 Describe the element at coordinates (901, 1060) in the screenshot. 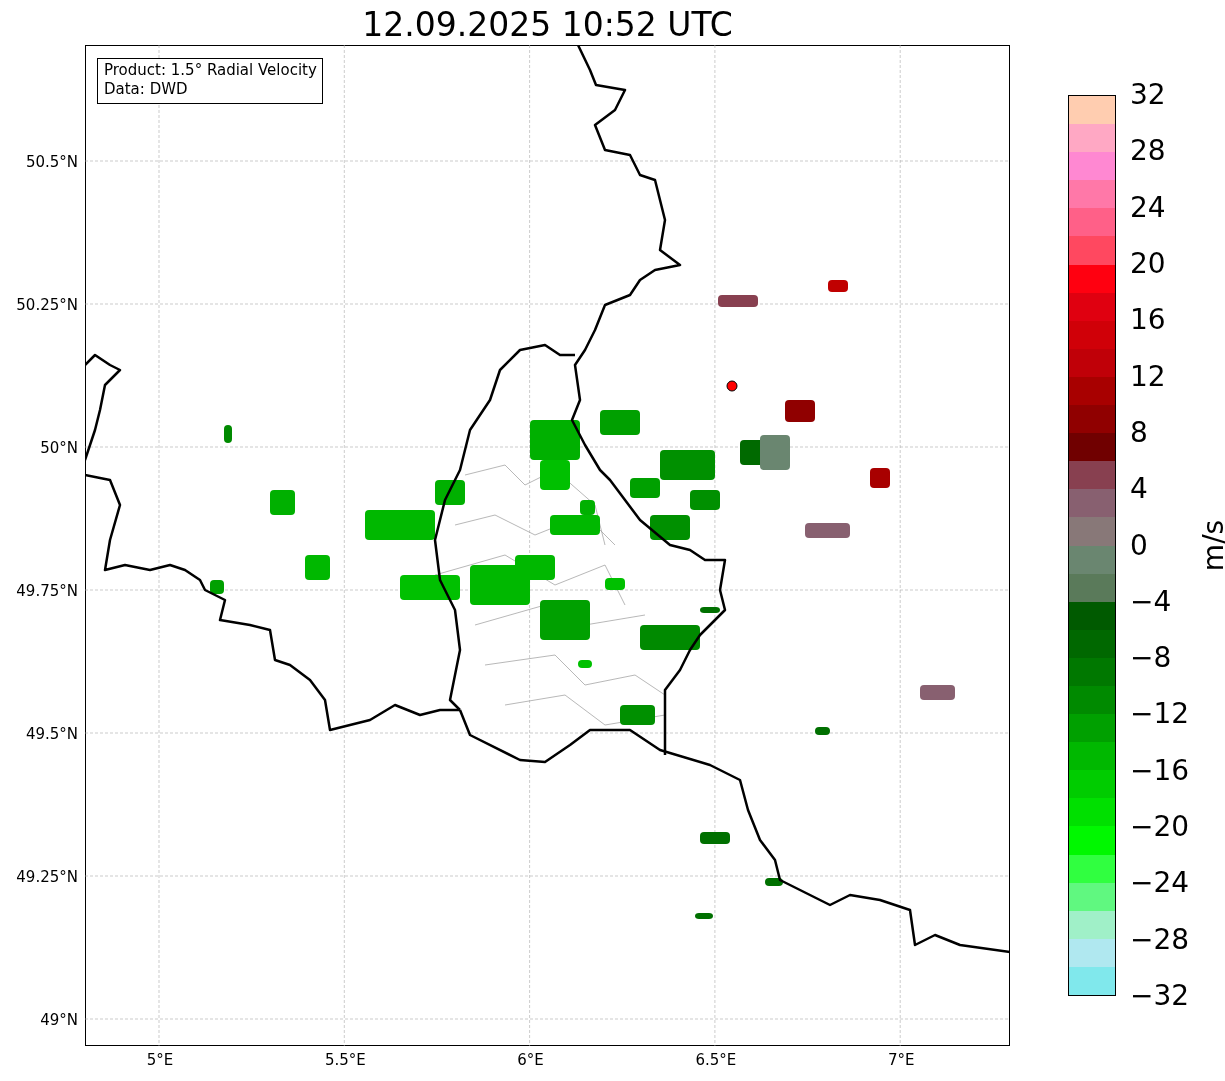

I see `longitude-label: 7°E` at that location.